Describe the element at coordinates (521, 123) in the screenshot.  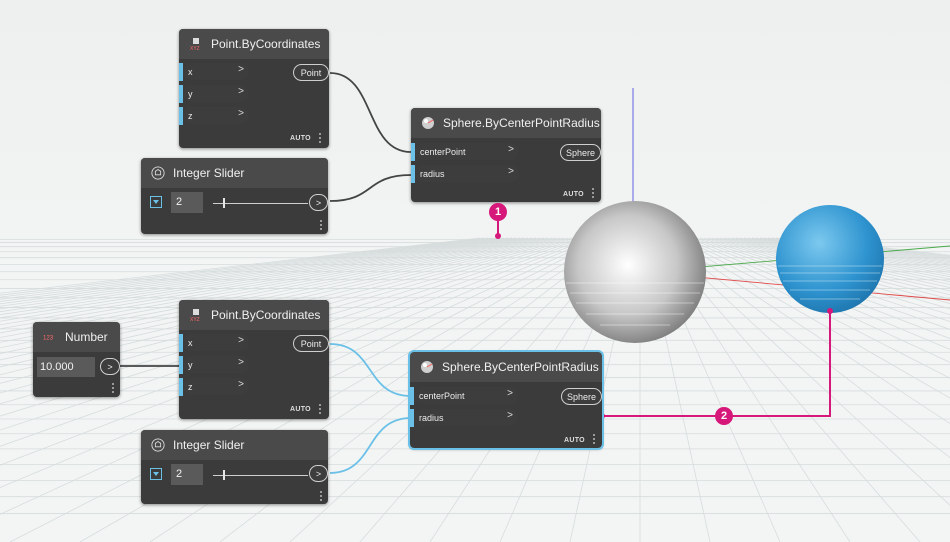
I see `node-title: Sphere.ByCenterPointRadius` at that location.